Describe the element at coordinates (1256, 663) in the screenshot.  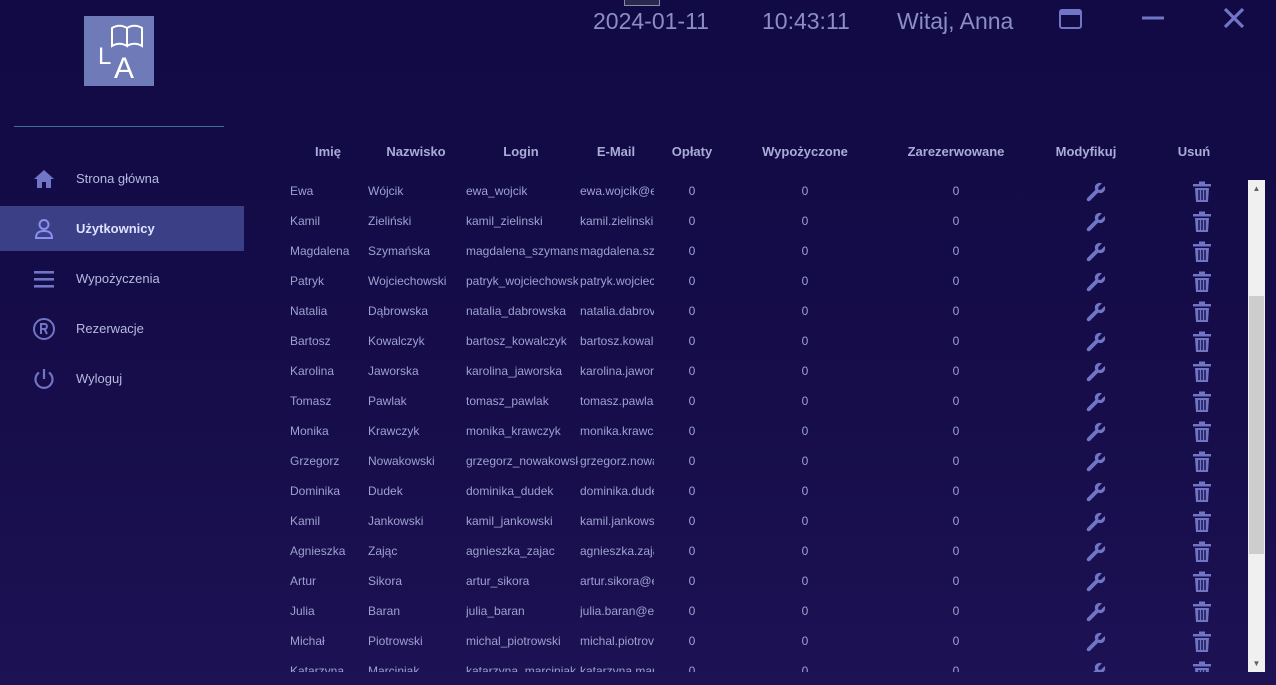
I see `scroll-down-arrow-icon: ▼` at that location.